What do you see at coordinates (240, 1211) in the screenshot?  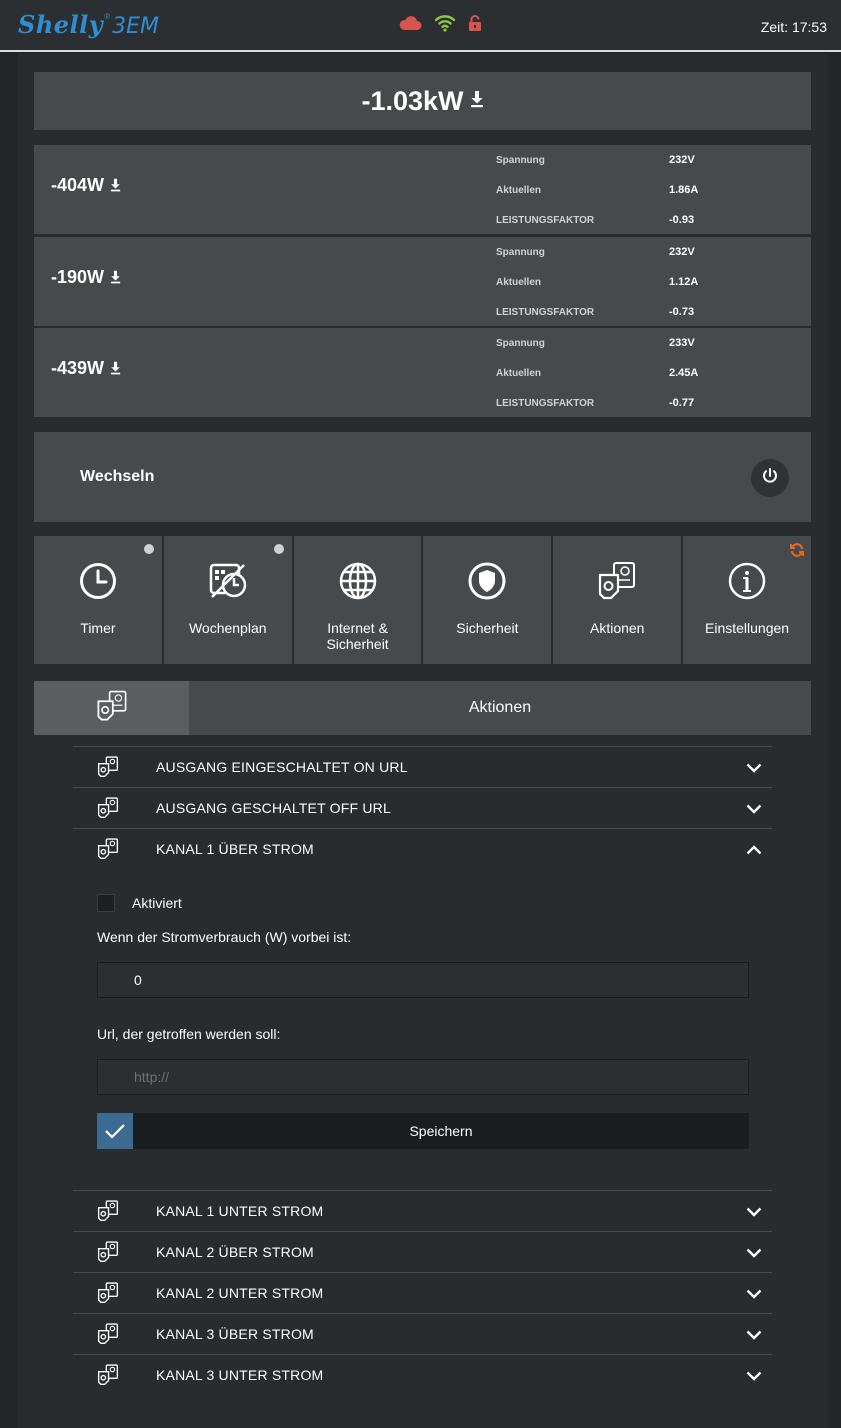 I see `action-label: KANAL 1 UNTER STROM` at bounding box center [240, 1211].